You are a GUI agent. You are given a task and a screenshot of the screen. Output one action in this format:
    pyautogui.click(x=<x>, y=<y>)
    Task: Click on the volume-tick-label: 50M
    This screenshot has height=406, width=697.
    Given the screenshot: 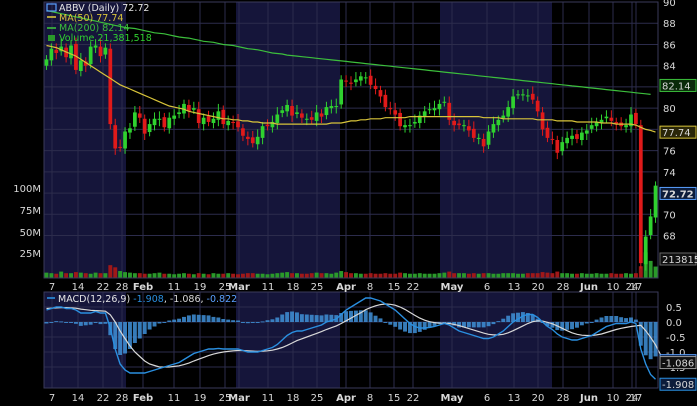 What is the action you would take?
    pyautogui.click(x=30, y=233)
    